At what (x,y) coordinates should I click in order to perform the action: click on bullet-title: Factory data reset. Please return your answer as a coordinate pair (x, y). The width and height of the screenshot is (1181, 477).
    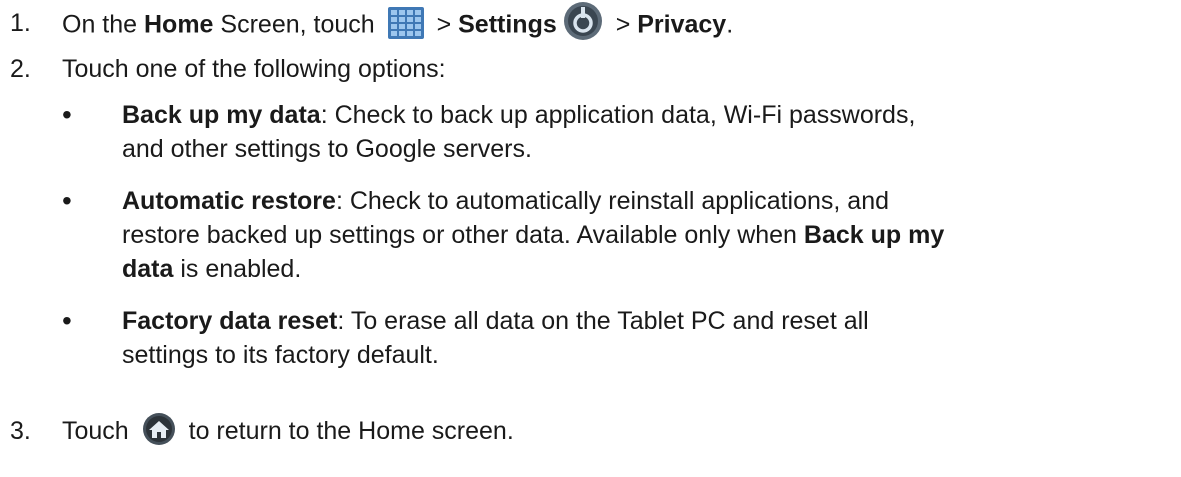
    Looking at the image, I should click on (230, 321).